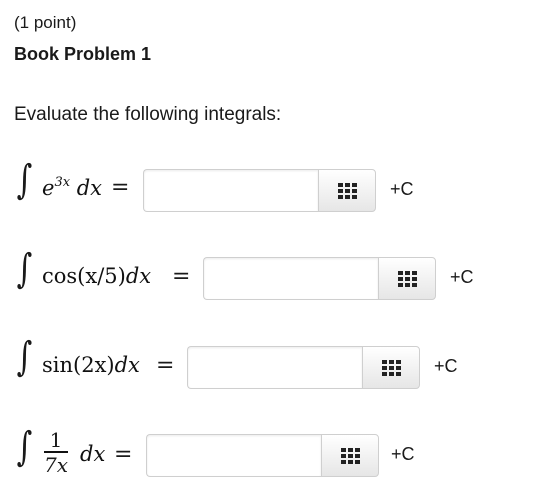  I want to click on integrand-function: sin(2x), so click(78, 365).